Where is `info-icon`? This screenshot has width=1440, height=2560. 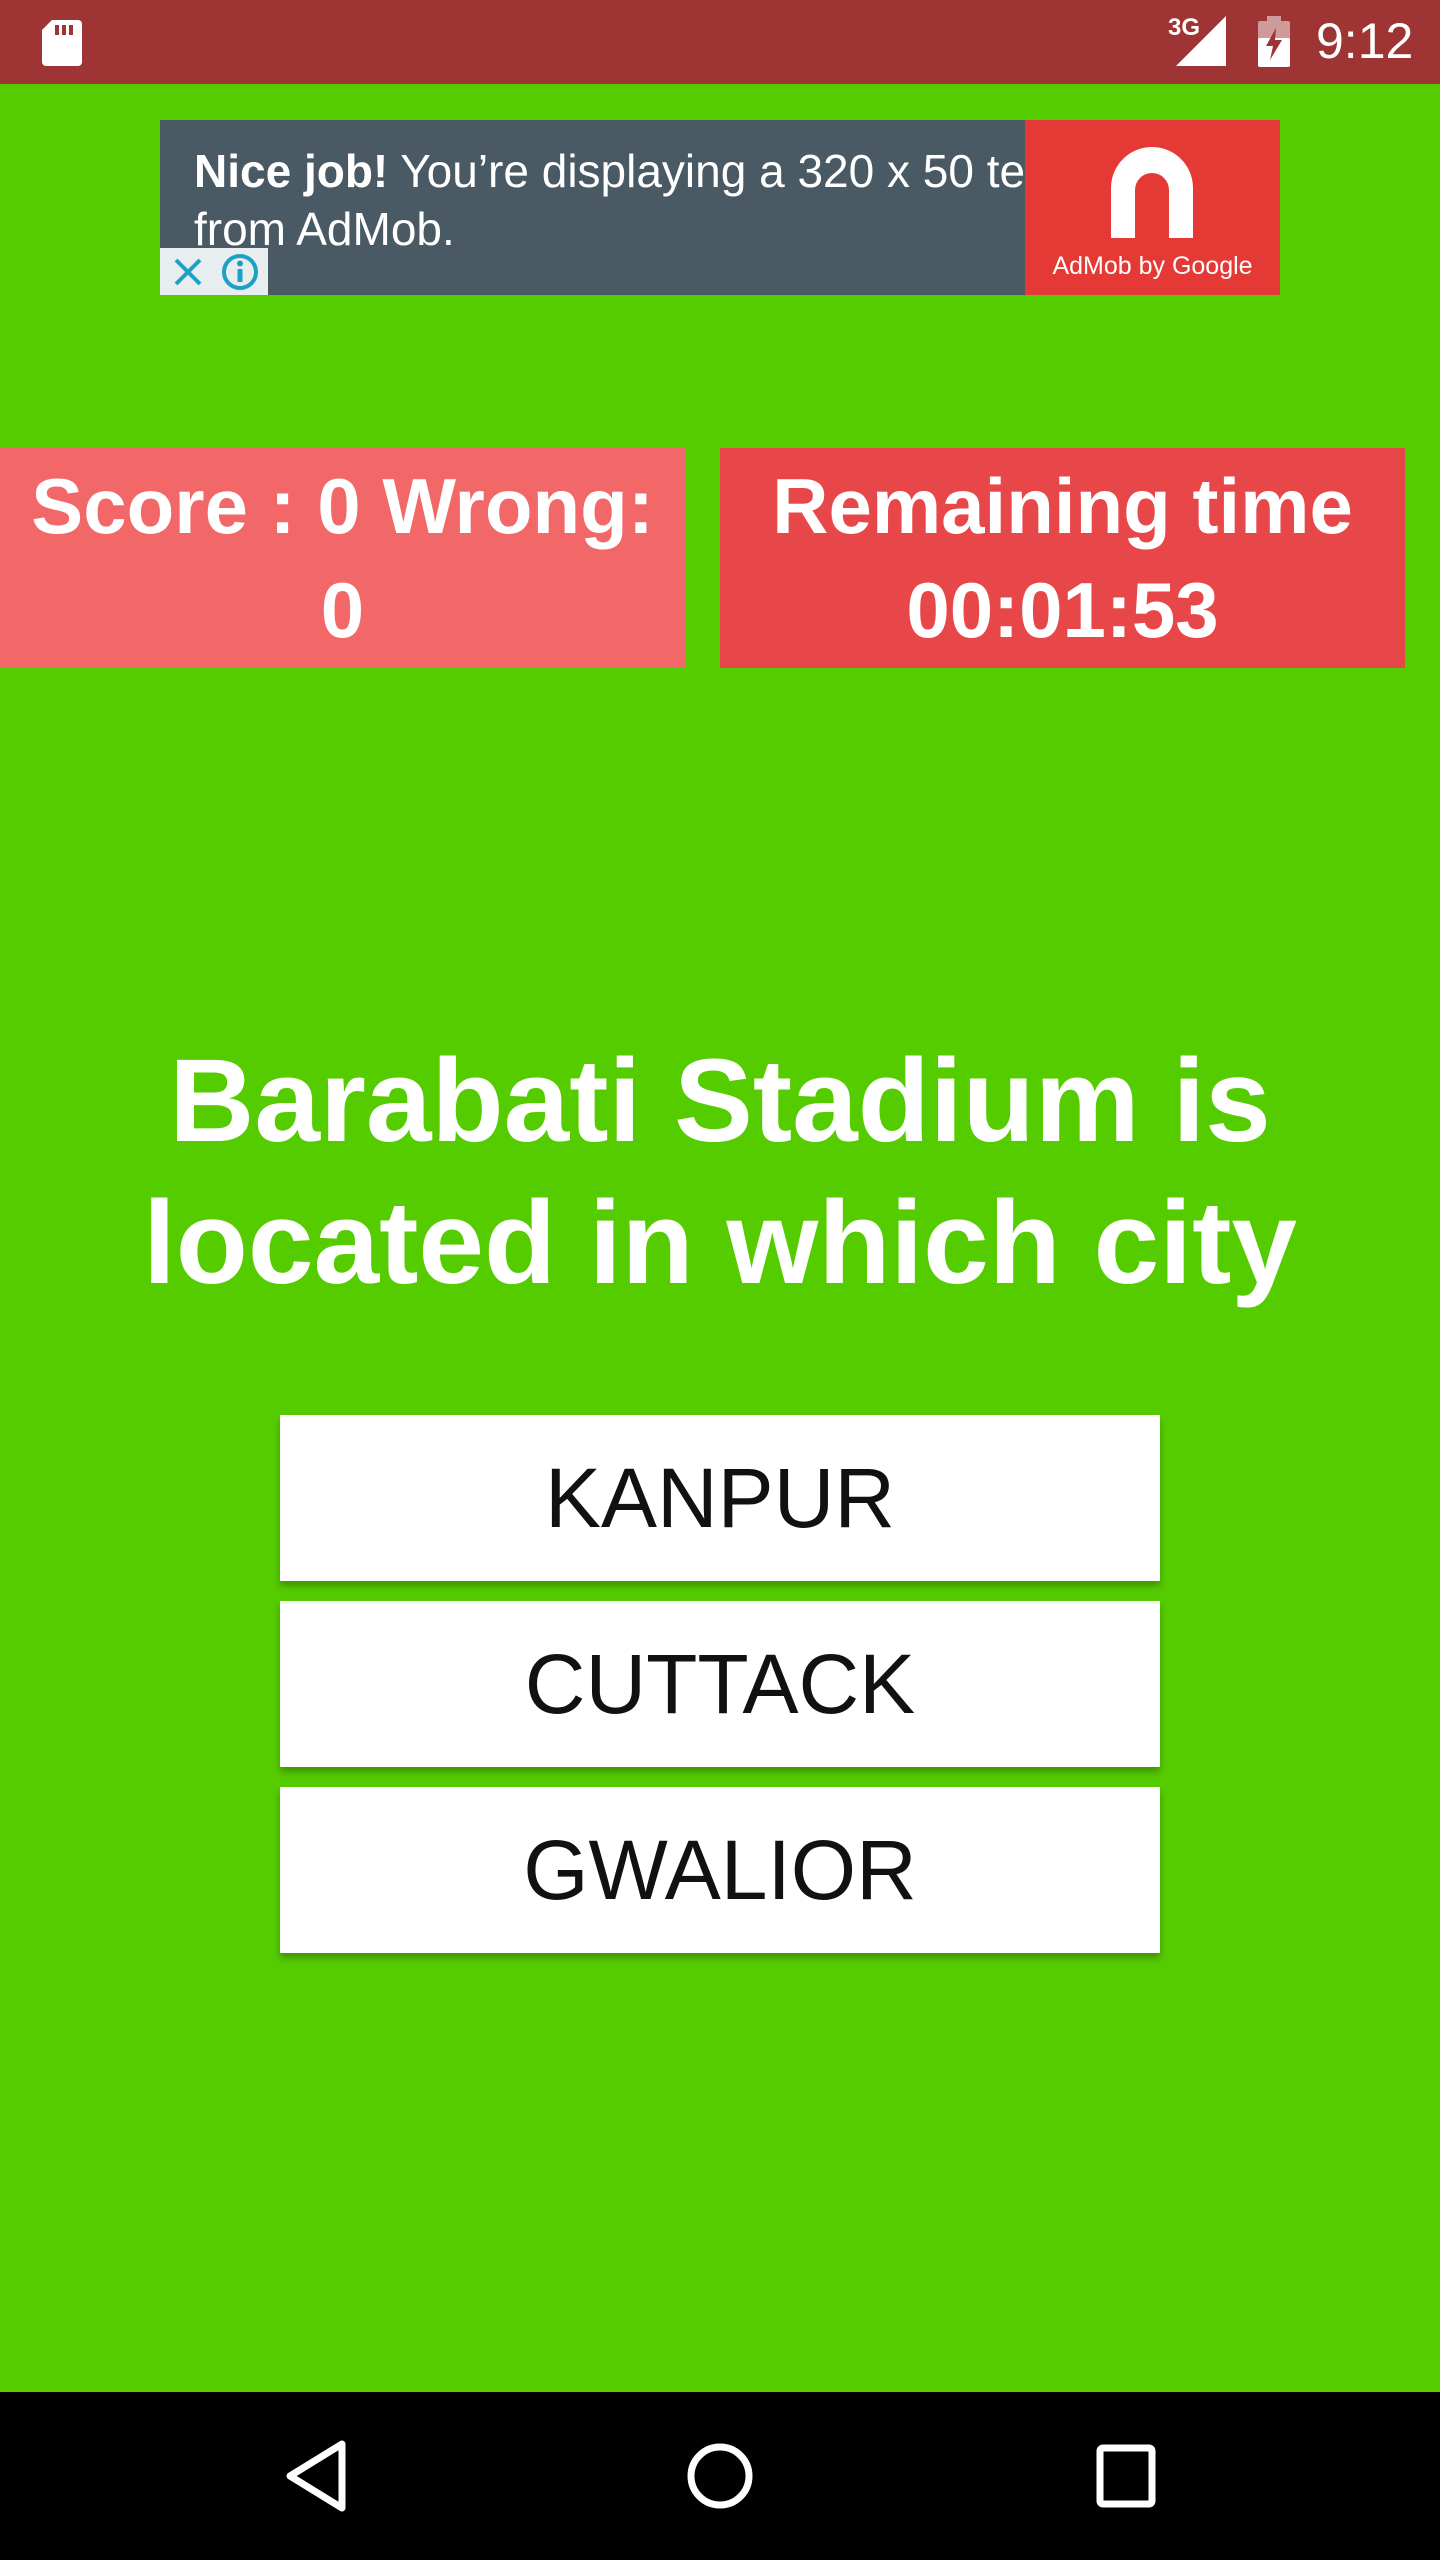
info-icon is located at coordinates (240, 272).